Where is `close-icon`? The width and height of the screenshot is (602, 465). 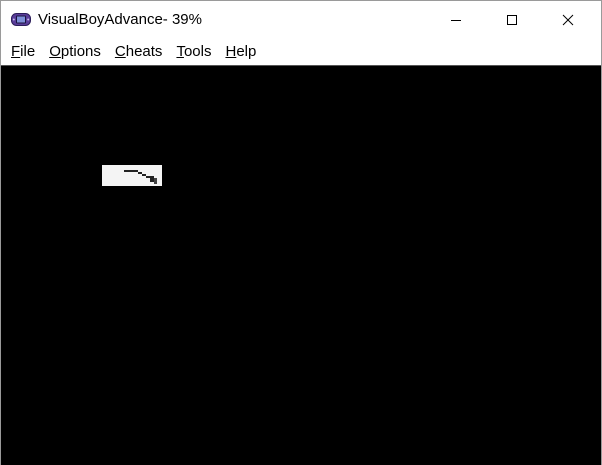 close-icon is located at coordinates (568, 20).